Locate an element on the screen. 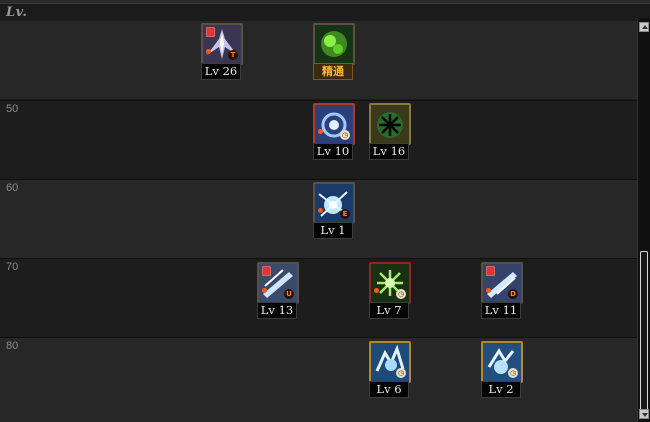 The height and width of the screenshot is (422, 650). scroll-down-button is located at coordinates (644, 414).